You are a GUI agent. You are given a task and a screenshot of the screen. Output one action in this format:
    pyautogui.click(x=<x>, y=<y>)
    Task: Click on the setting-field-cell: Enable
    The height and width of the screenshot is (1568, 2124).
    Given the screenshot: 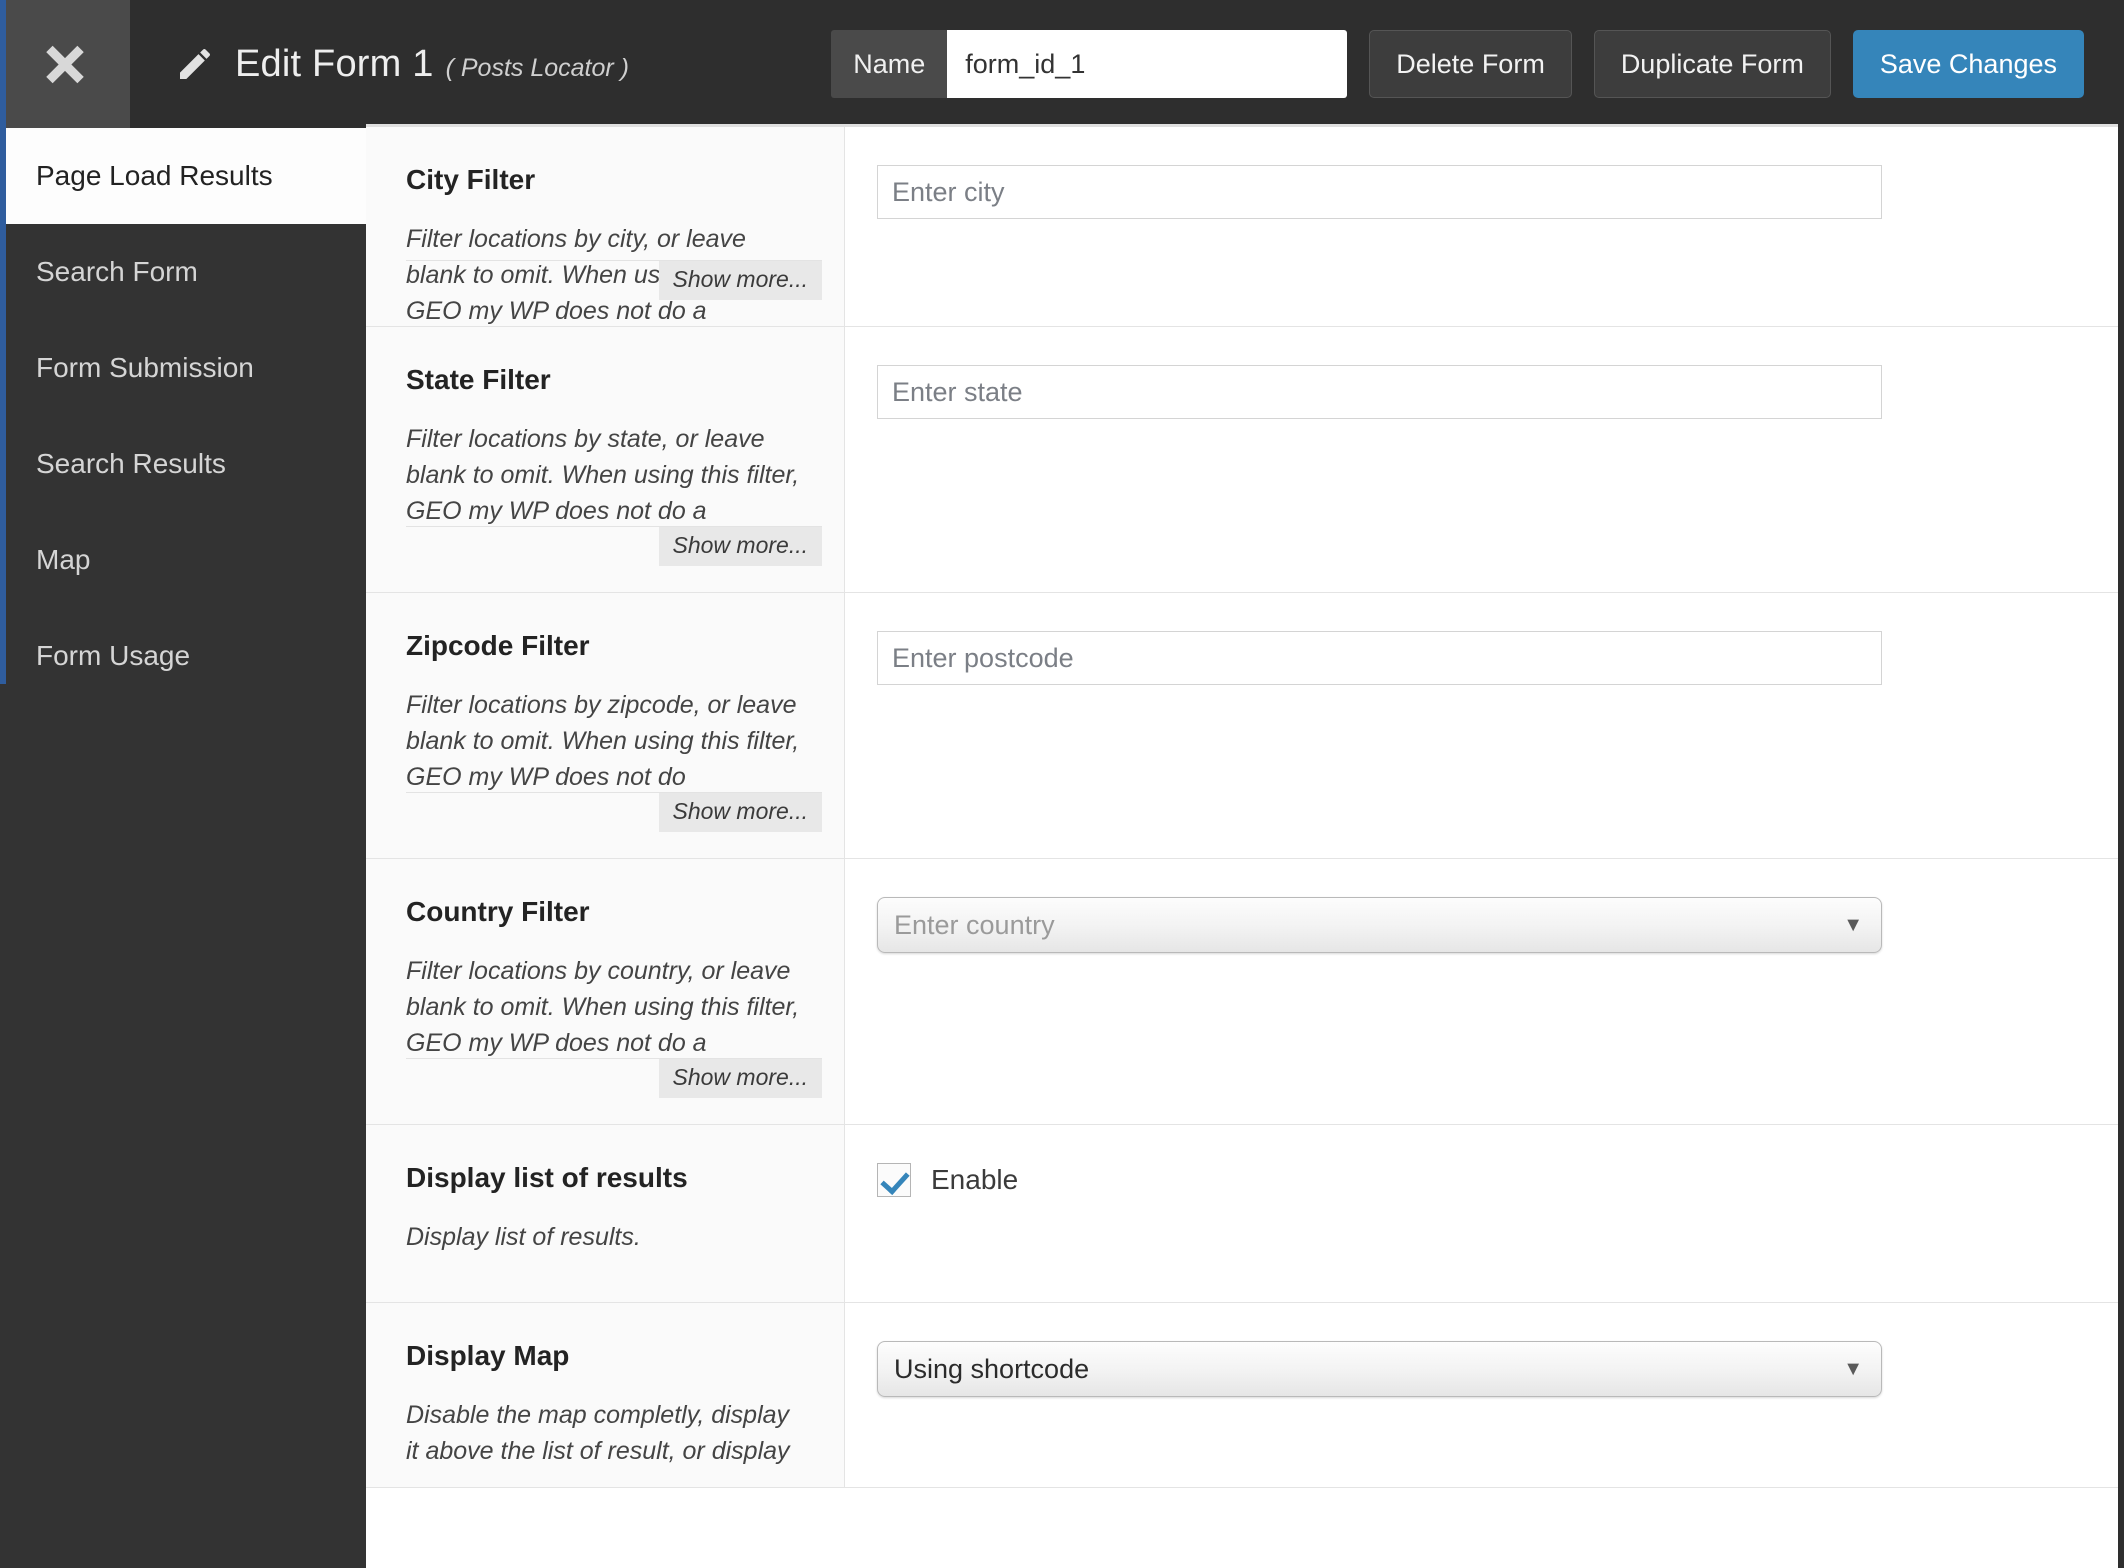 What is the action you would take?
    pyautogui.click(x=1481, y=1213)
    